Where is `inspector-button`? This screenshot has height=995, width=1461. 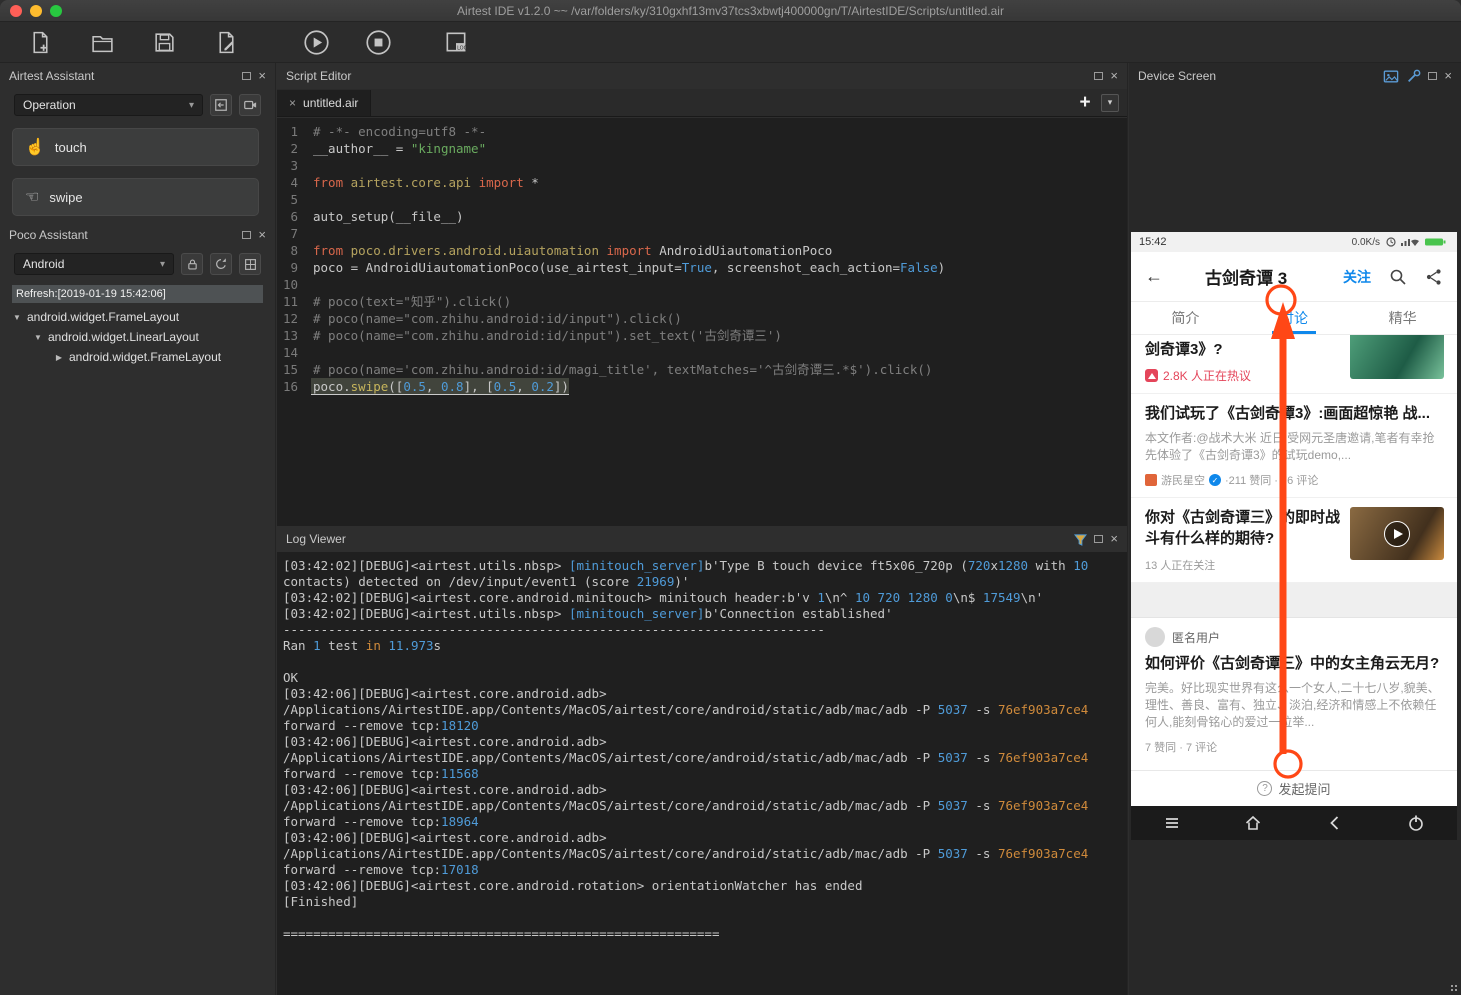 inspector-button is located at coordinates (250, 264).